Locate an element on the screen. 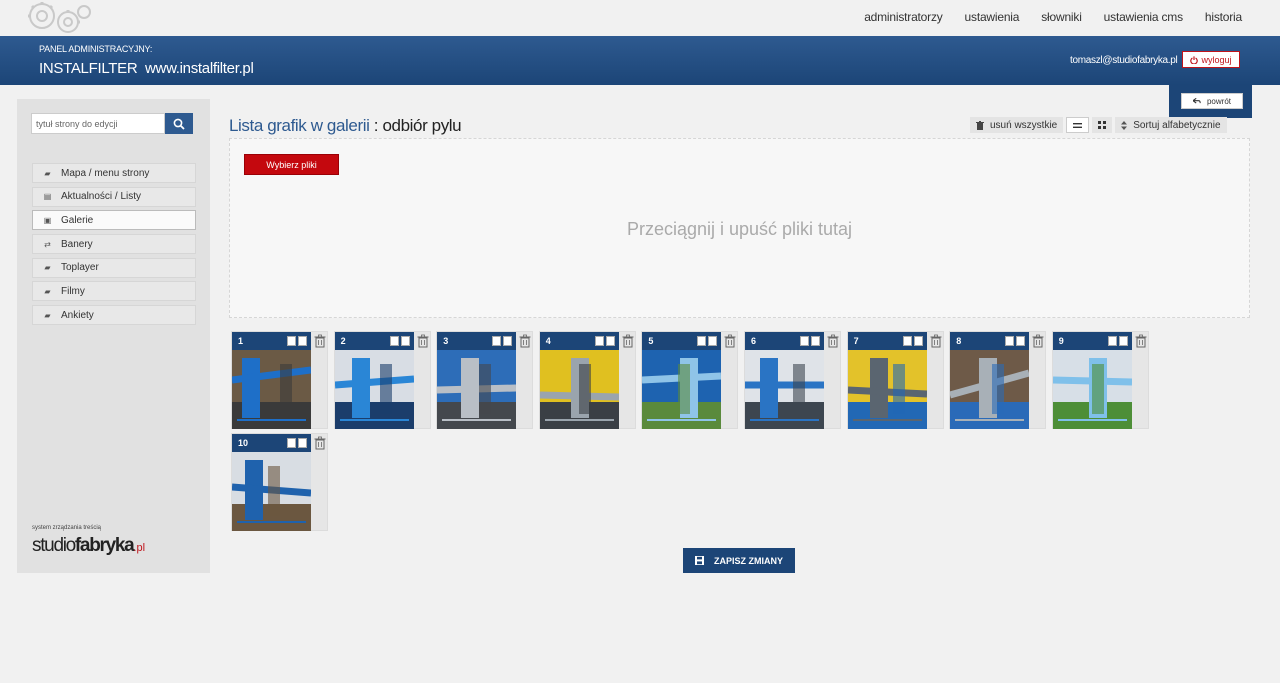  delete-all-button: usuń wszystkie is located at coordinates (1017, 125).